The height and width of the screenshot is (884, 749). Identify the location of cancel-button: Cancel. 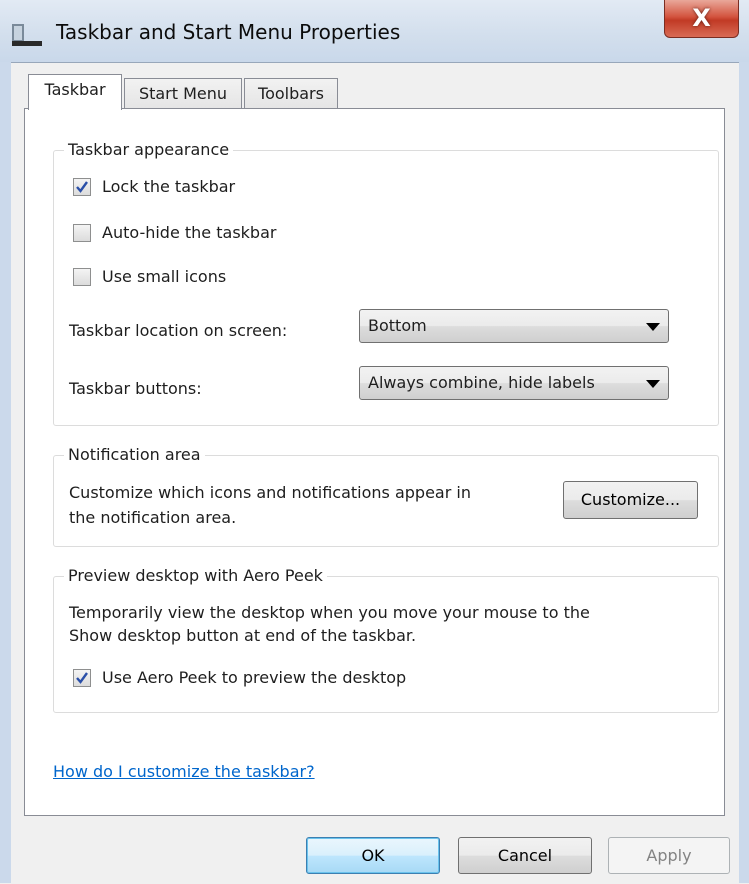
(525, 855).